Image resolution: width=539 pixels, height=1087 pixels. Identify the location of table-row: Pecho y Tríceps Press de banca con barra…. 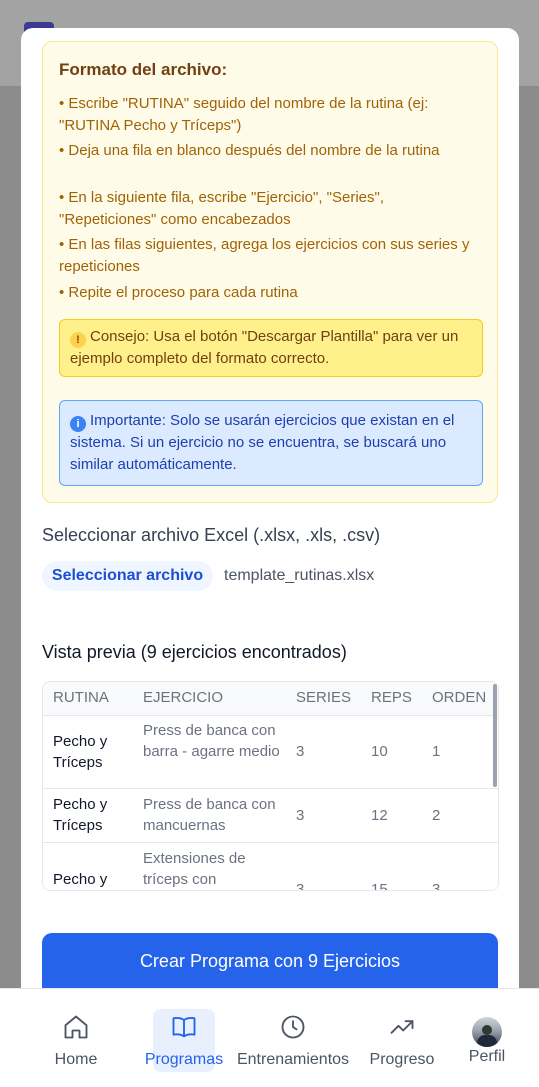
(270, 752).